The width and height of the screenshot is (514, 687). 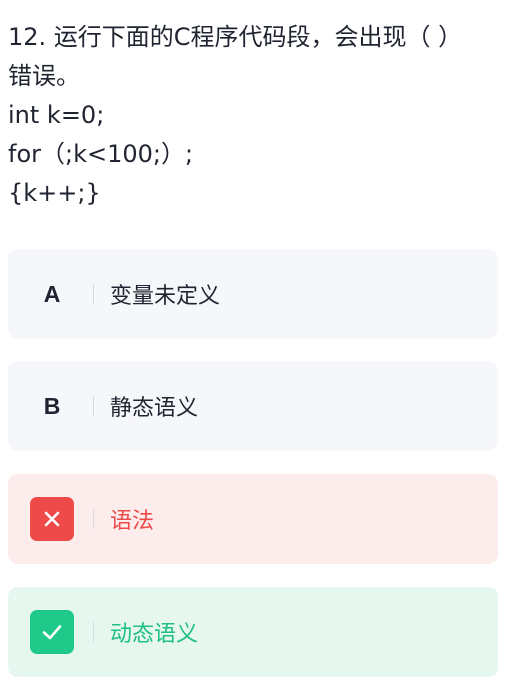 What do you see at coordinates (154, 408) in the screenshot?
I see `option-label: 静态语义` at bounding box center [154, 408].